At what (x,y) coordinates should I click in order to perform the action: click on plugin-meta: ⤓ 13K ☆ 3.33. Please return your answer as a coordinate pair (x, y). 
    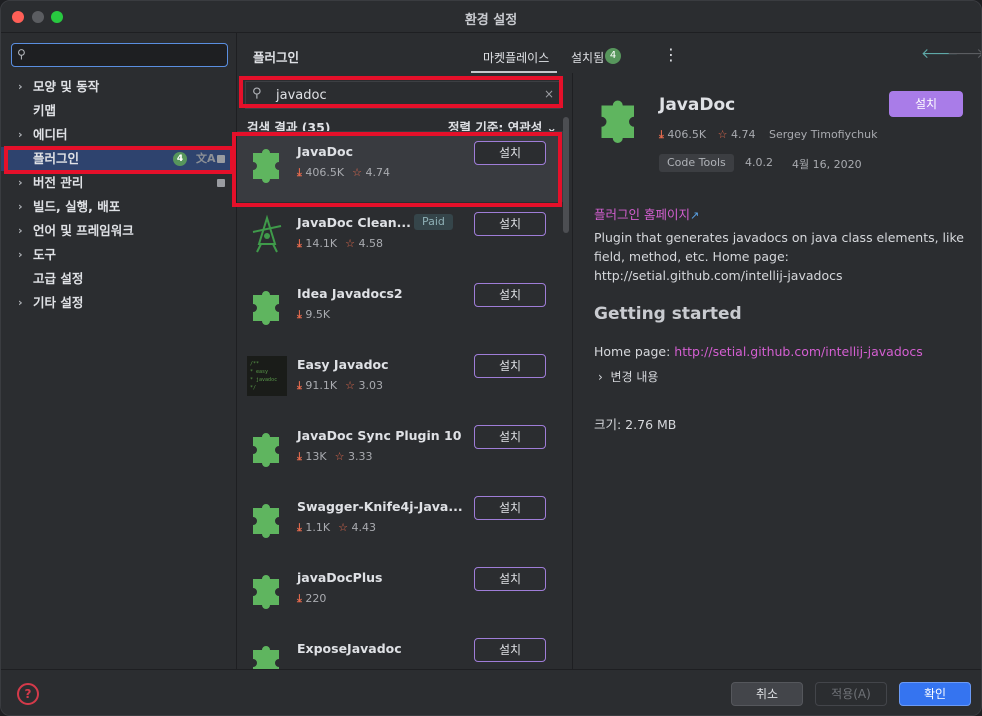
    Looking at the image, I should click on (334, 457).